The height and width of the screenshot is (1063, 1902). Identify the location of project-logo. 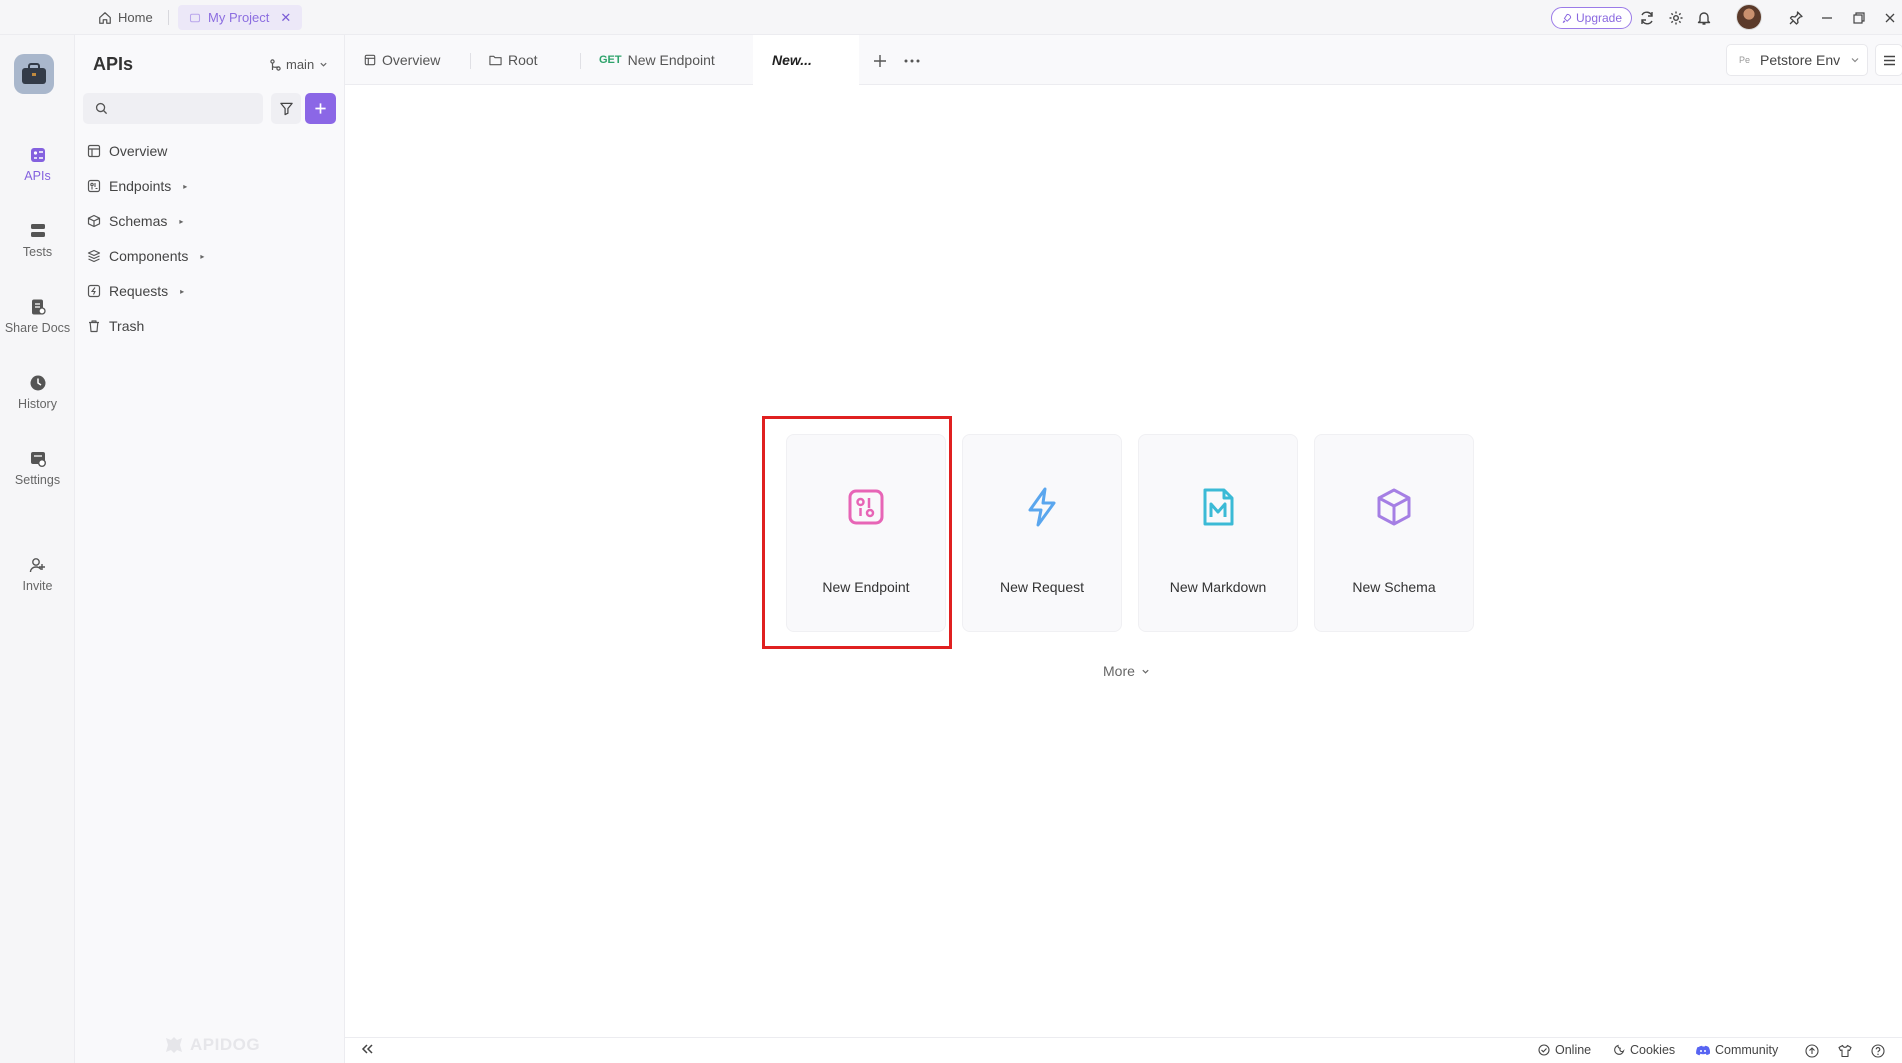
(34, 74).